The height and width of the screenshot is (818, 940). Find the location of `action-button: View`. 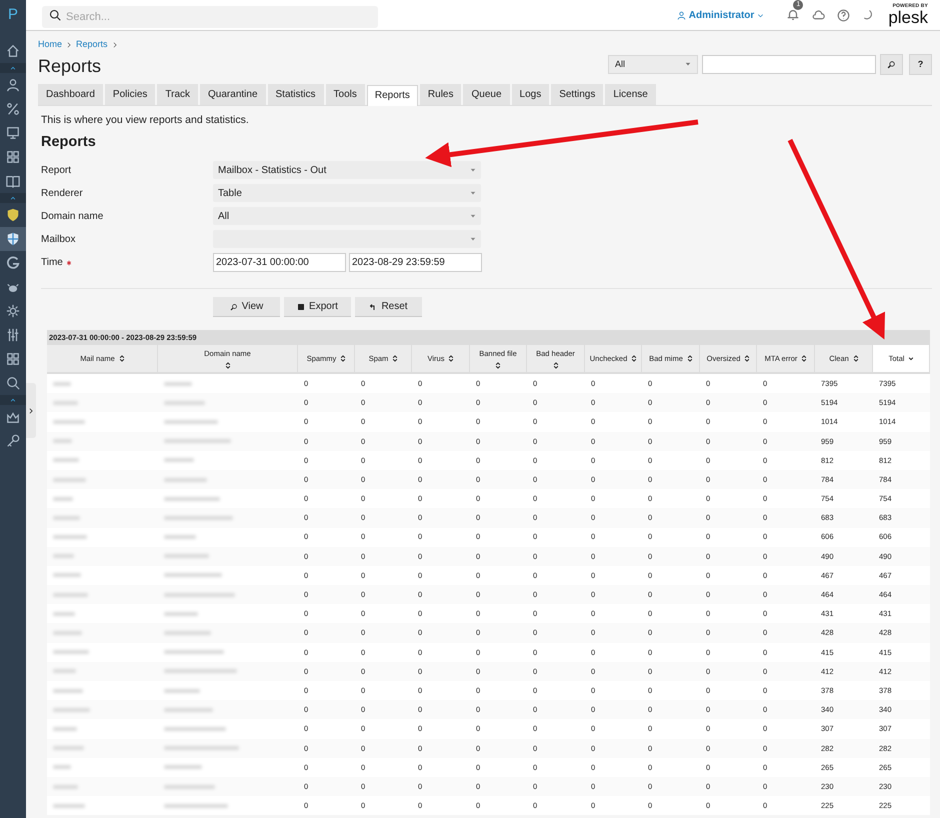

action-button: View is located at coordinates (246, 307).